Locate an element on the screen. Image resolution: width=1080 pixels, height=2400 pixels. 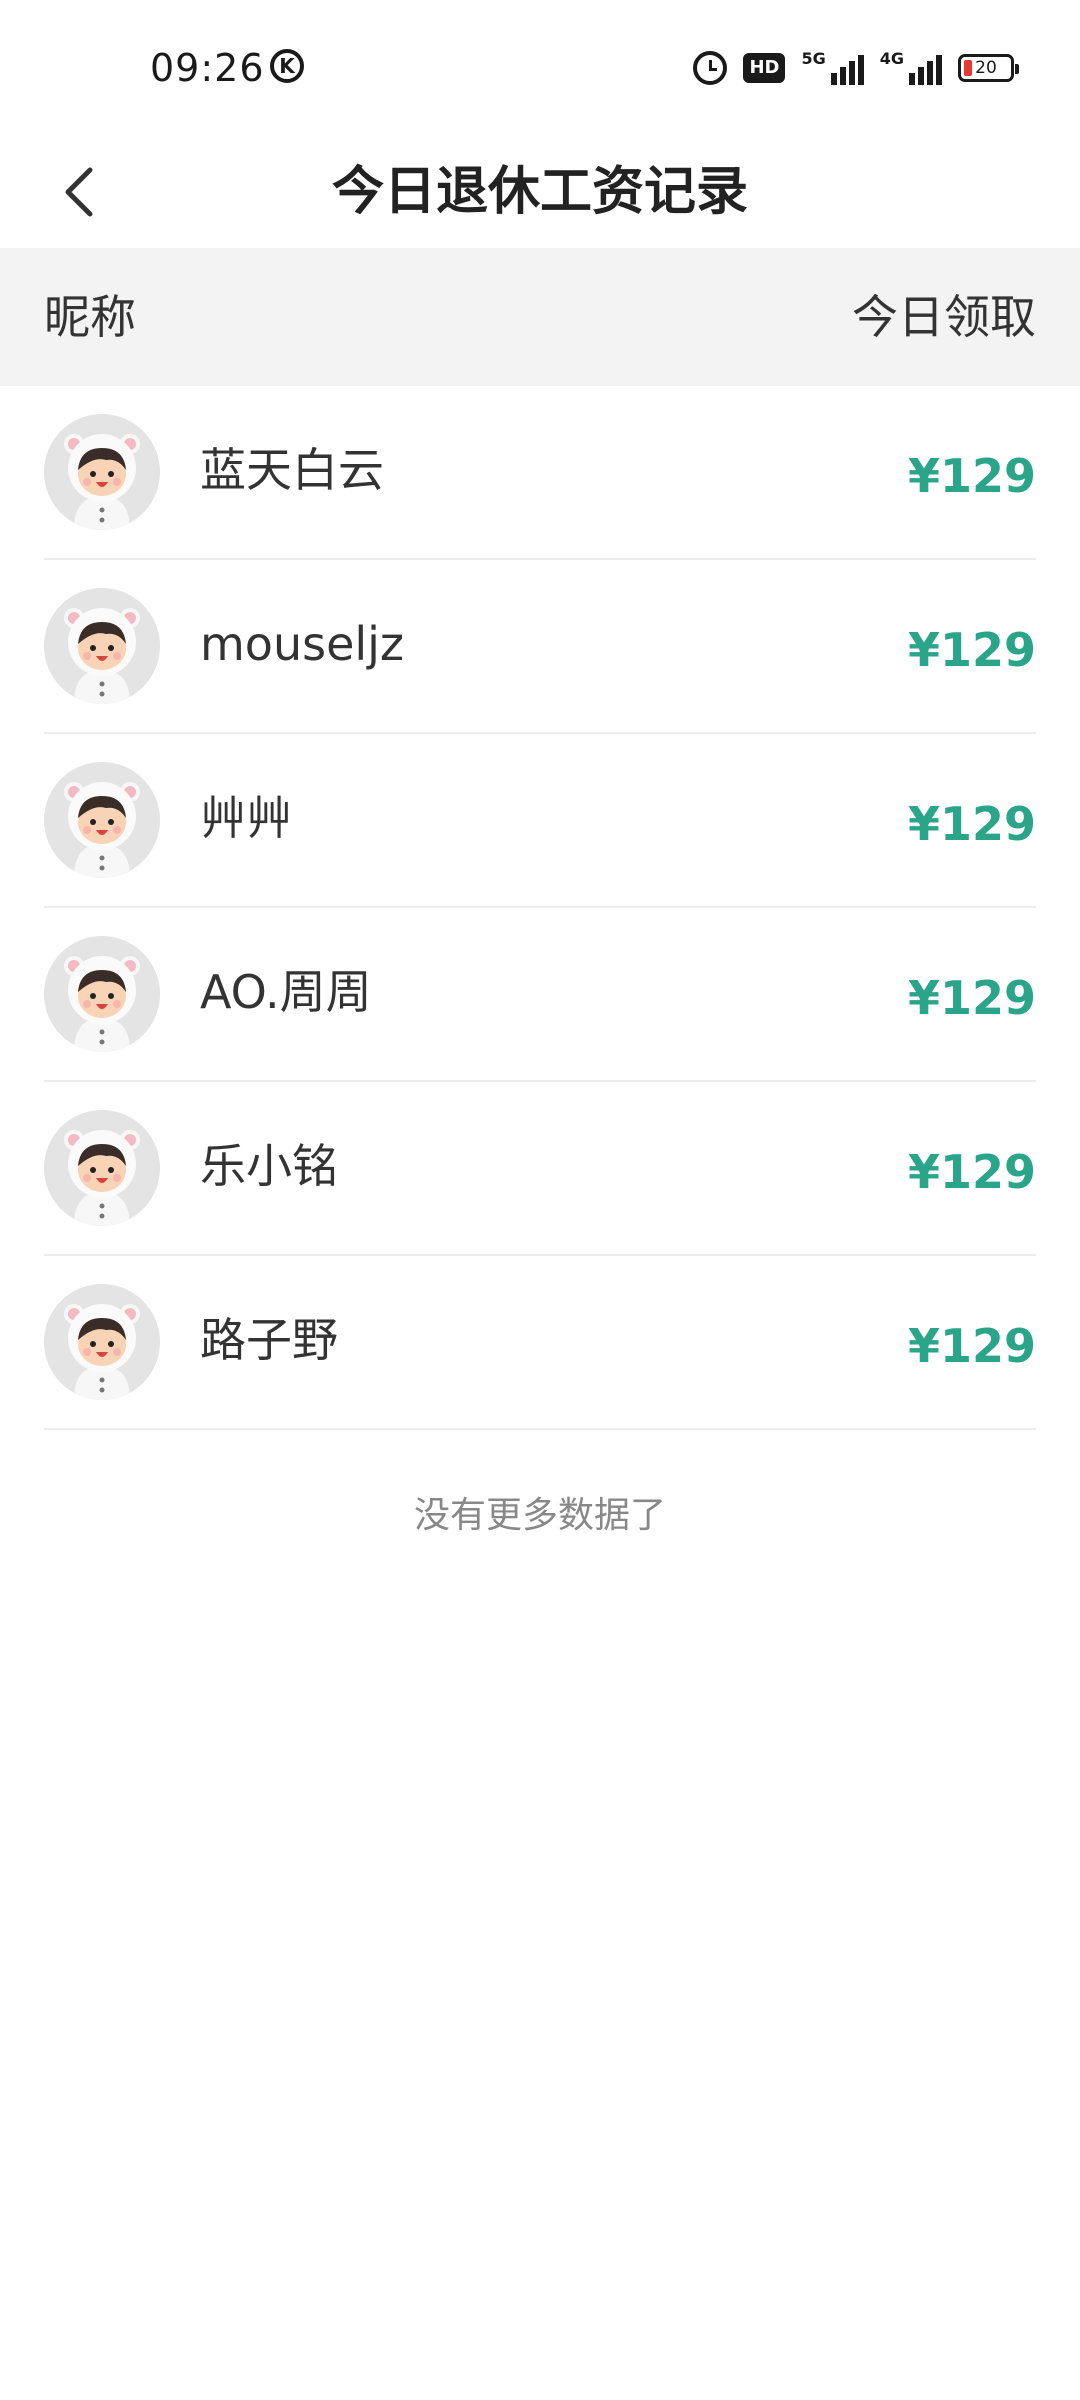
signal-5g-icon: 5G is located at coordinates (832, 67).